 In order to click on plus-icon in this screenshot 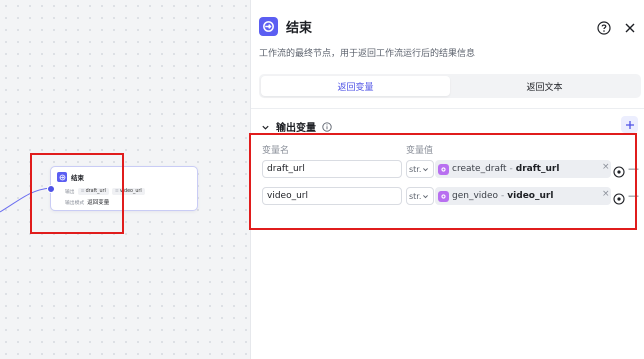, I will do `click(629, 124)`.